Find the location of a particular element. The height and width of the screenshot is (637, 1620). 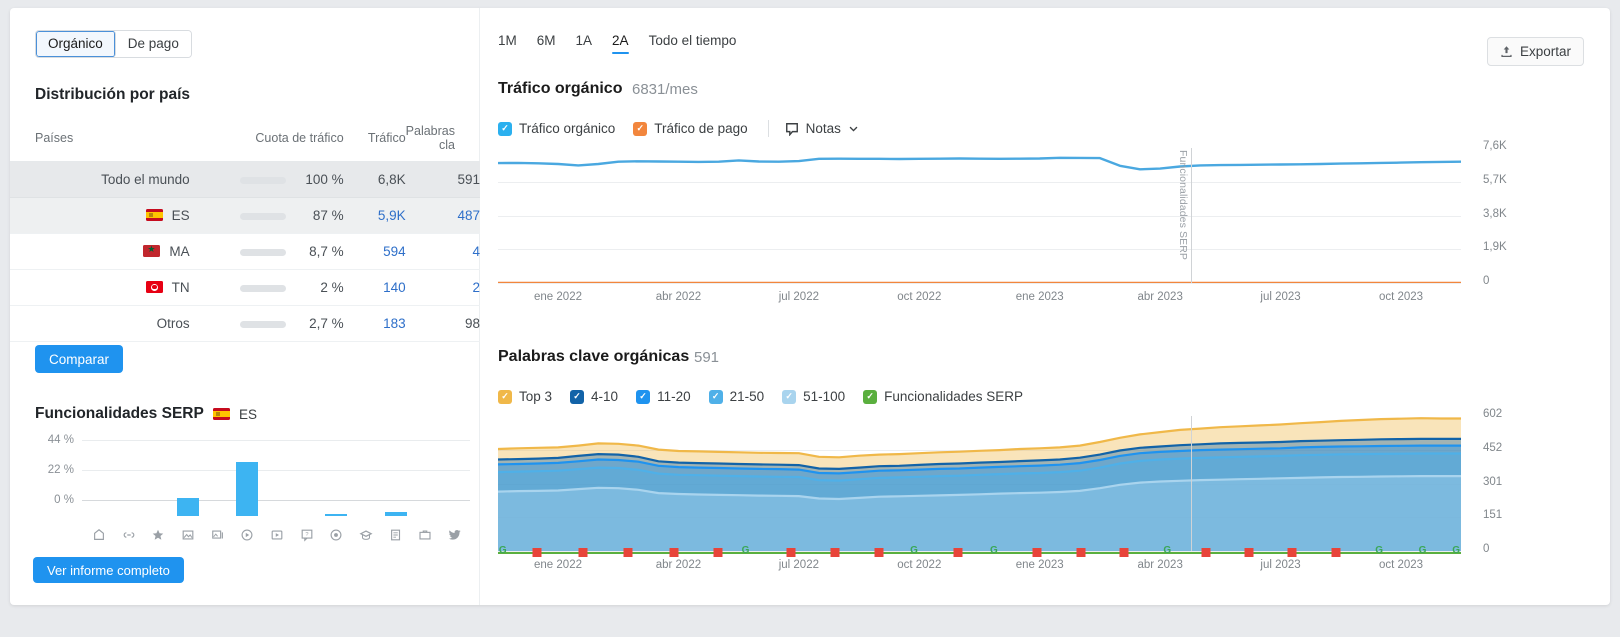

keywords-plot-area: 602 452 301 151 0 is located at coordinates (1000, 481).